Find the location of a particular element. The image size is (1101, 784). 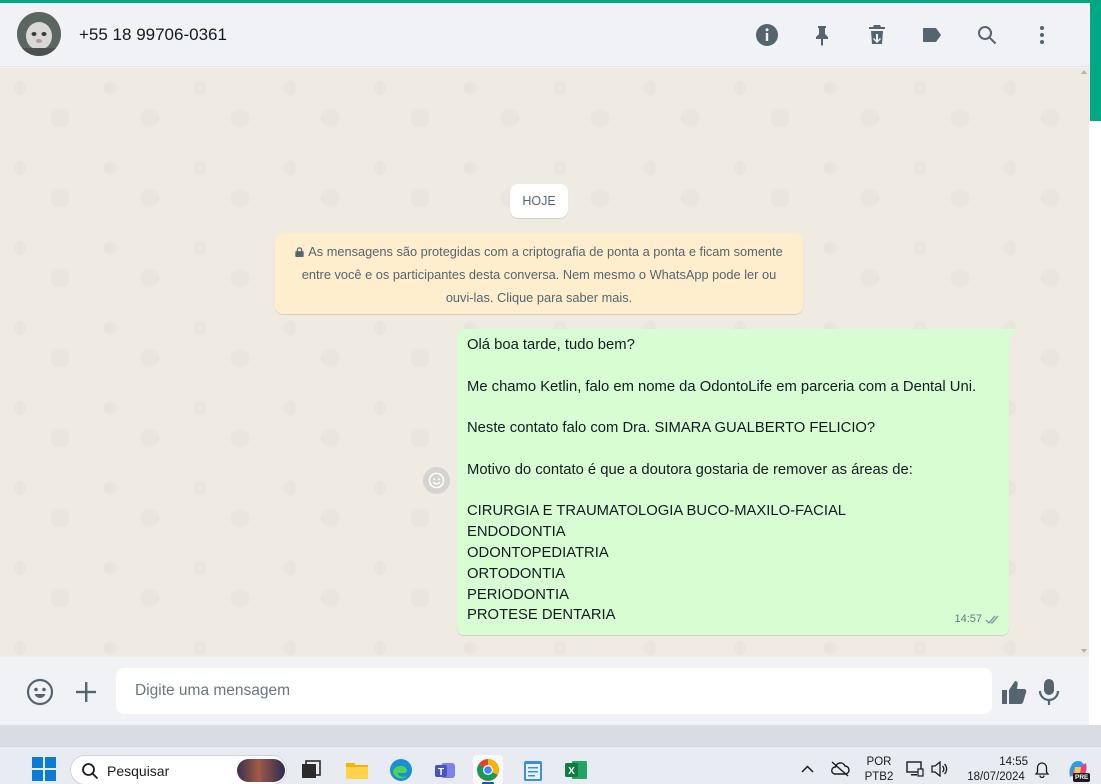

scroll-down-arrow is located at coordinates (1084, 651).